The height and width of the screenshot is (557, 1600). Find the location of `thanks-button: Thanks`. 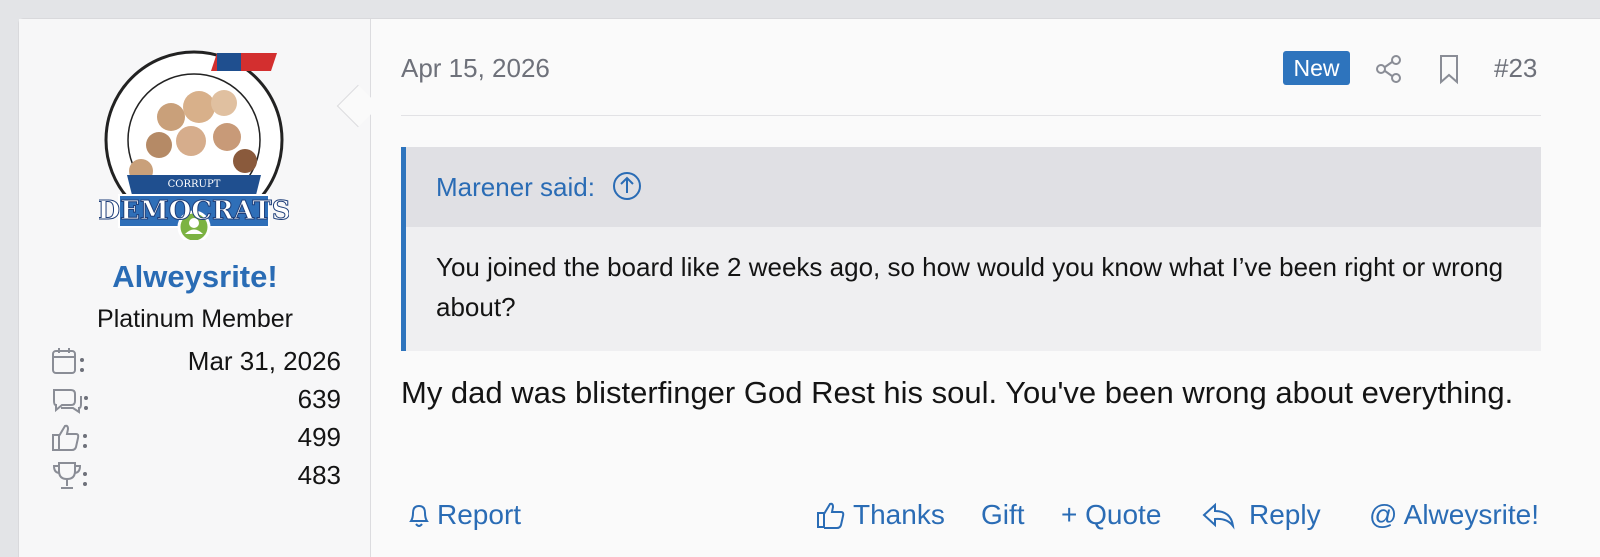

thanks-button: Thanks is located at coordinates (880, 515).